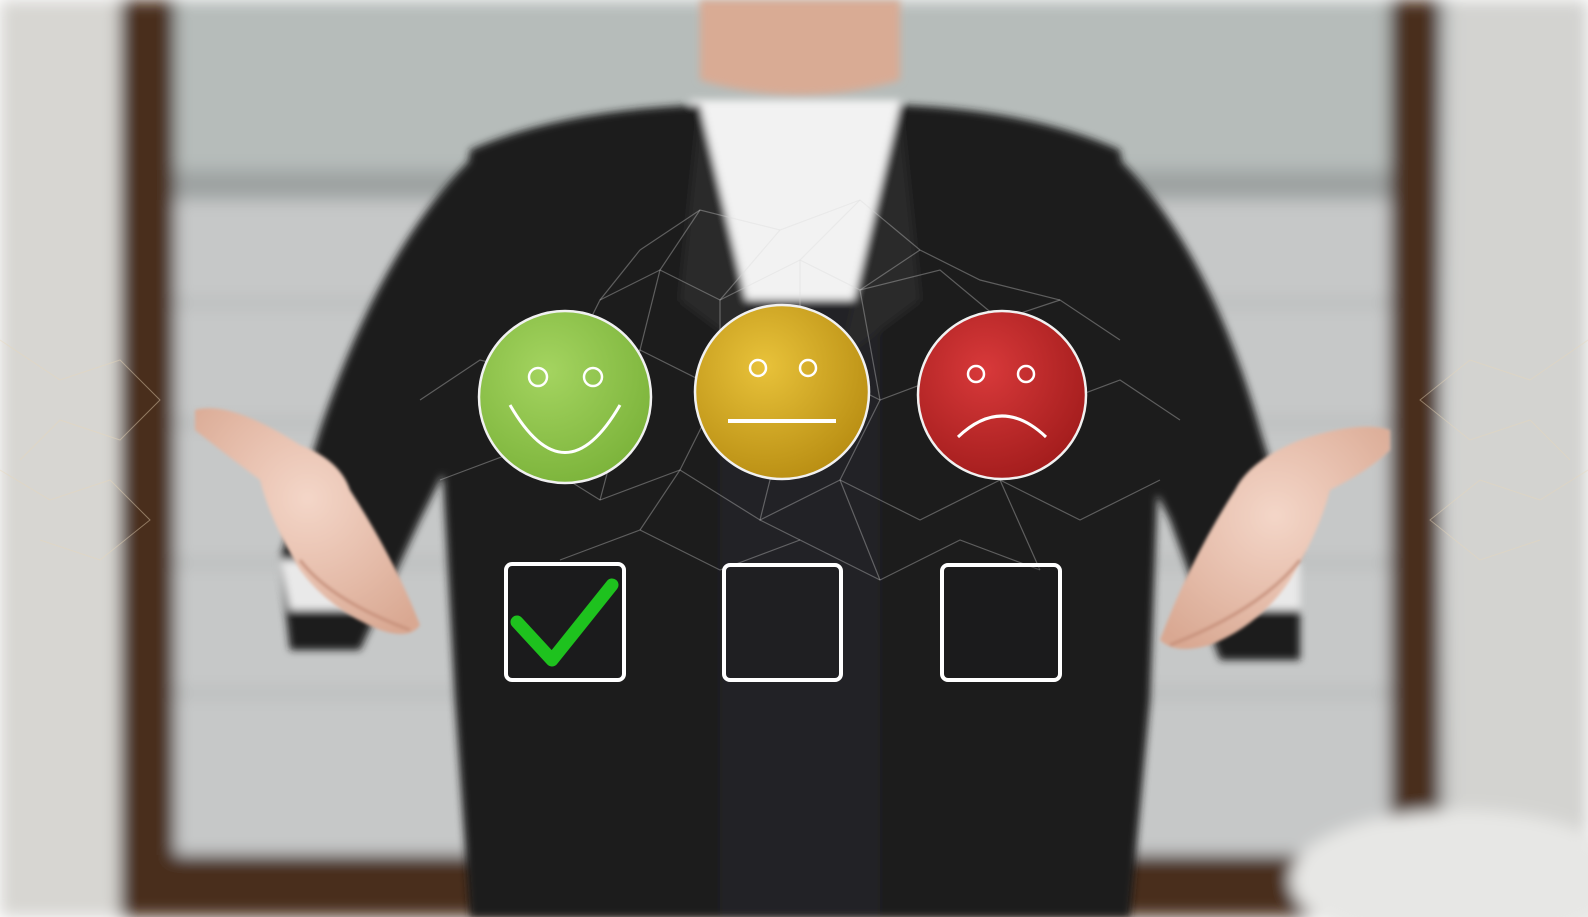  What do you see at coordinates (565, 397) in the screenshot?
I see `happy-face-icon` at bounding box center [565, 397].